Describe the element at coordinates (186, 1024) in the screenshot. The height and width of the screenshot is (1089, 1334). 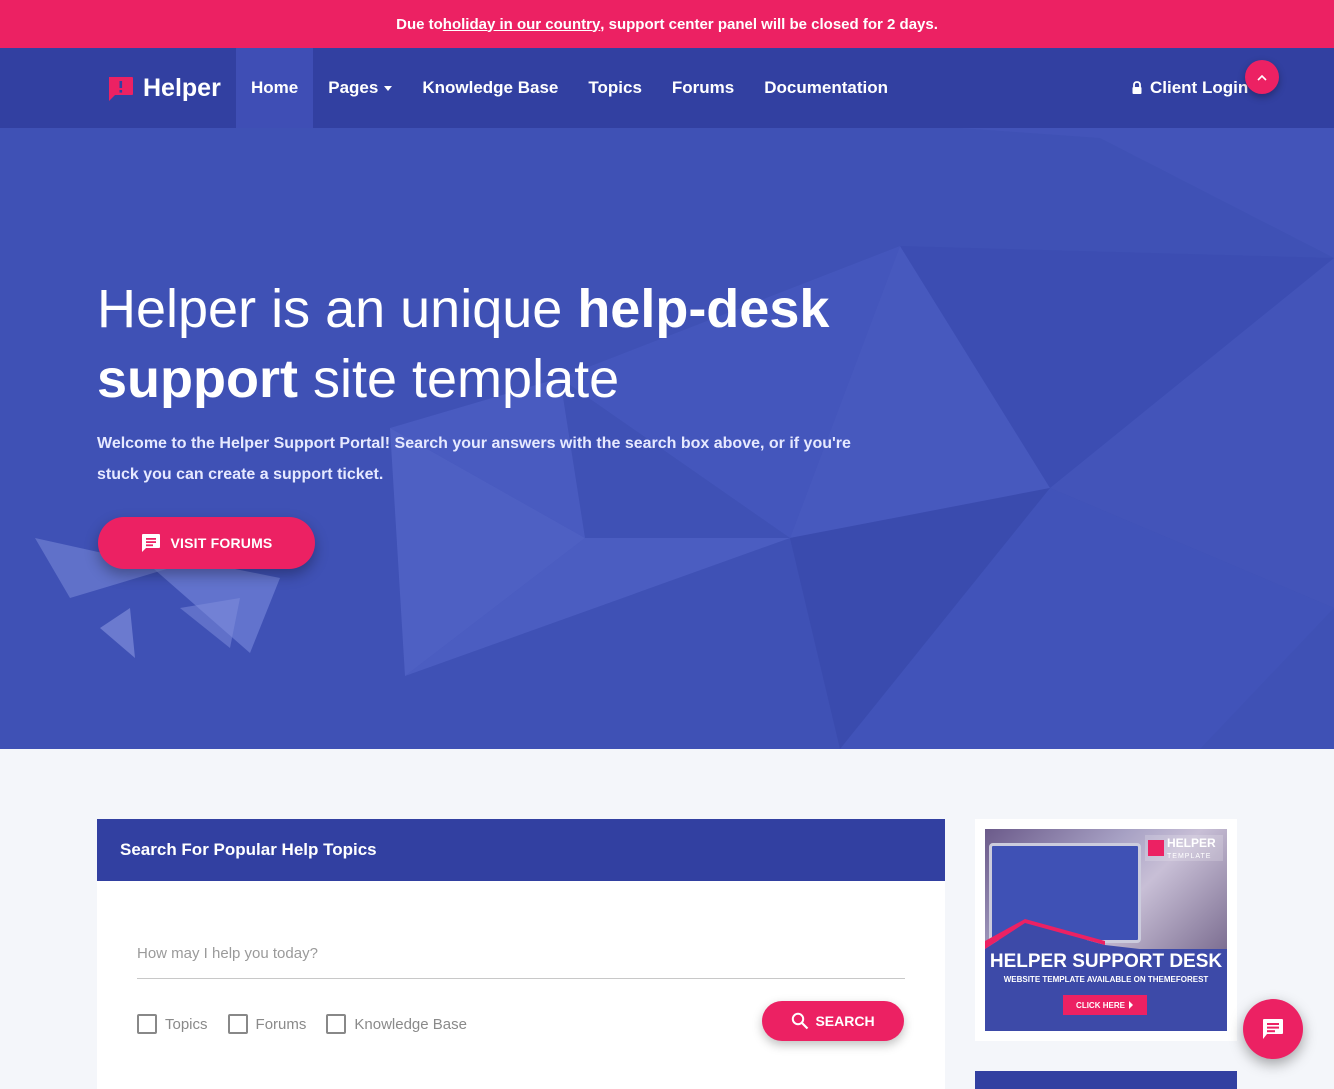
I see `filter-label: Topics` at that location.